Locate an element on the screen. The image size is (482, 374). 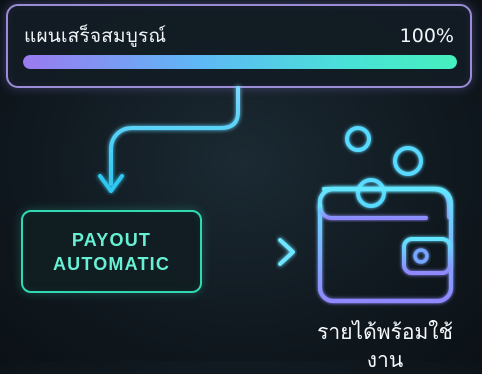
progress-fill is located at coordinates (240, 62).